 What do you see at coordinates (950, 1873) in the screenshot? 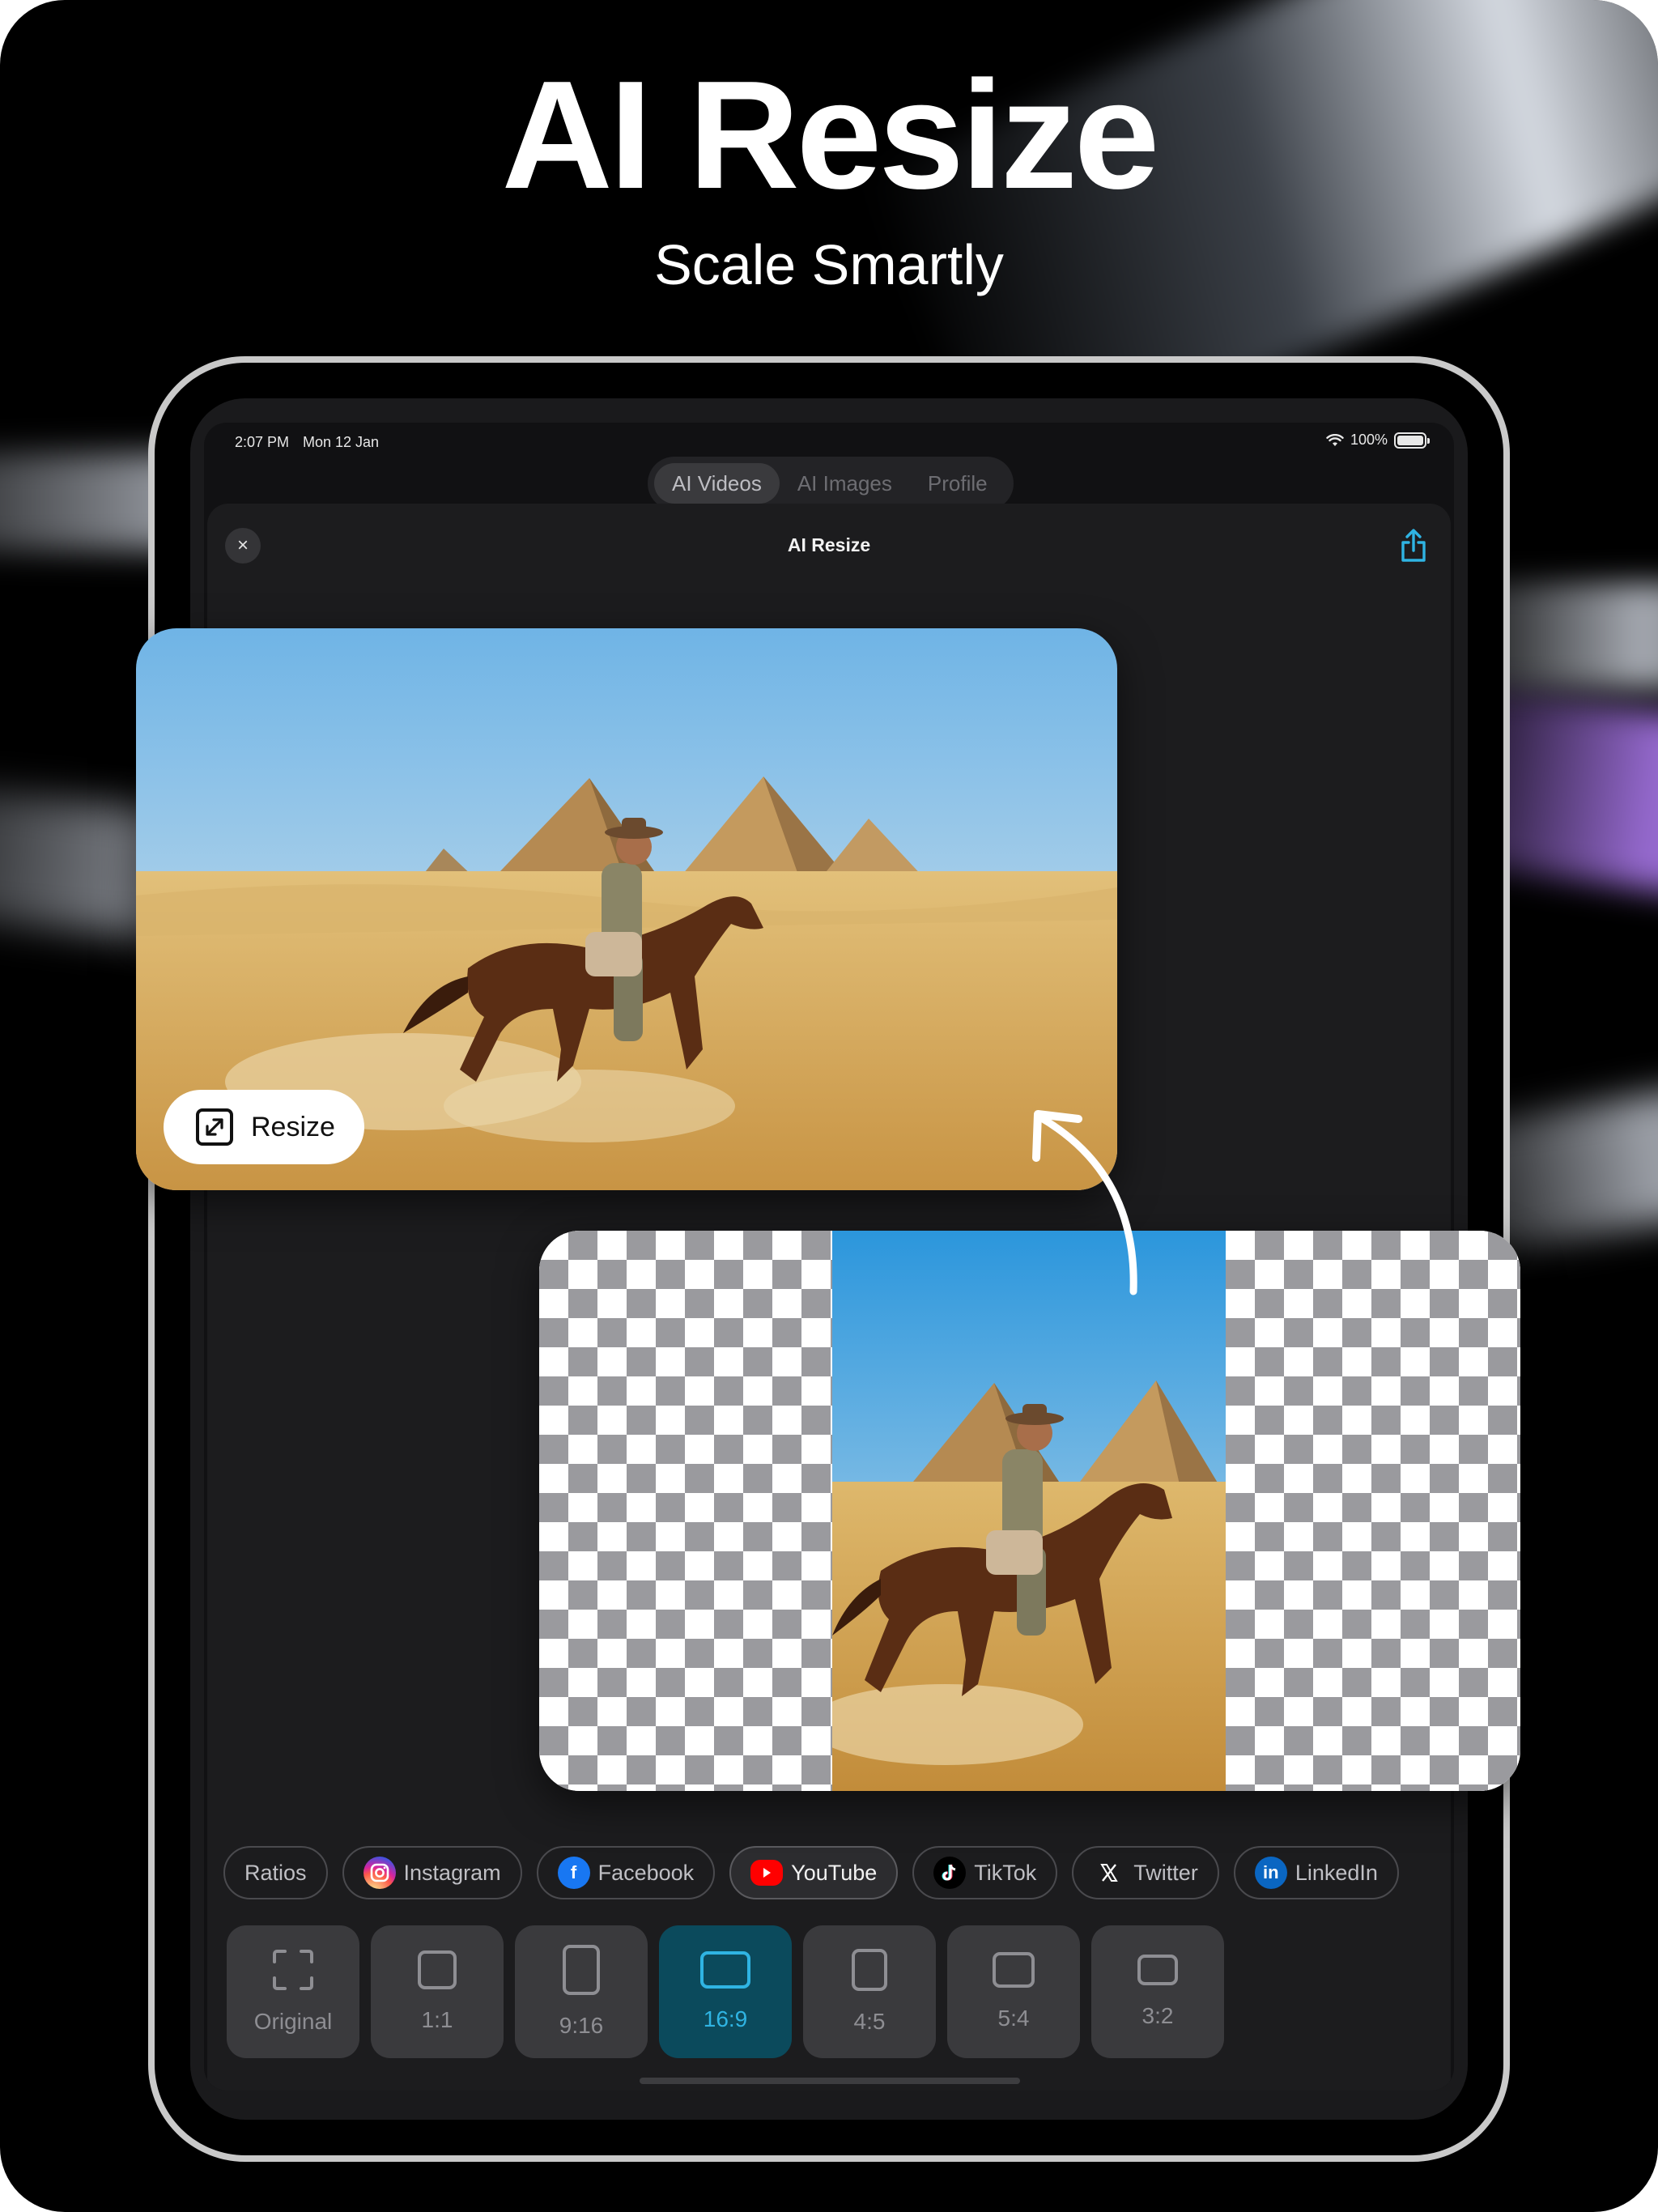
I see `tiktok-icon` at bounding box center [950, 1873].